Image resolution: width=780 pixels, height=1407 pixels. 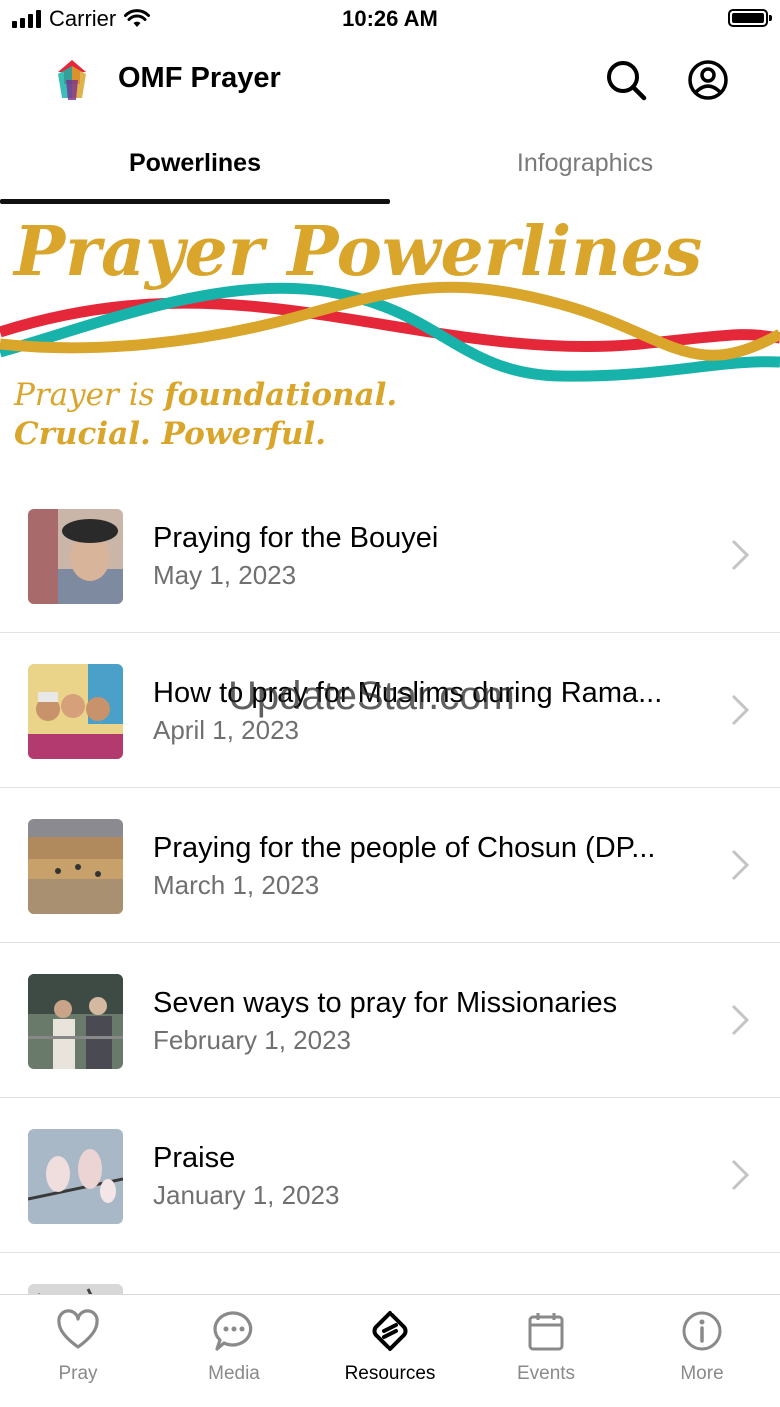 I want to click on tab-events: Events, so click(x=546, y=1341).